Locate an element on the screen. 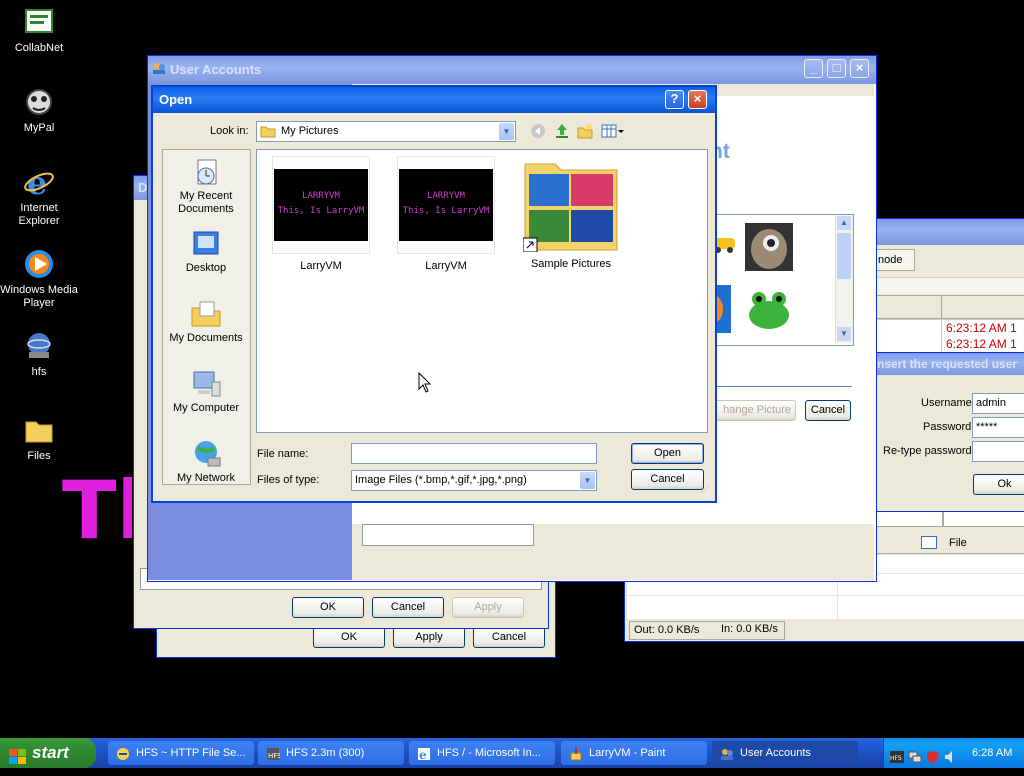  system-tray: HFS 6:28 AM is located at coordinates (953, 753).